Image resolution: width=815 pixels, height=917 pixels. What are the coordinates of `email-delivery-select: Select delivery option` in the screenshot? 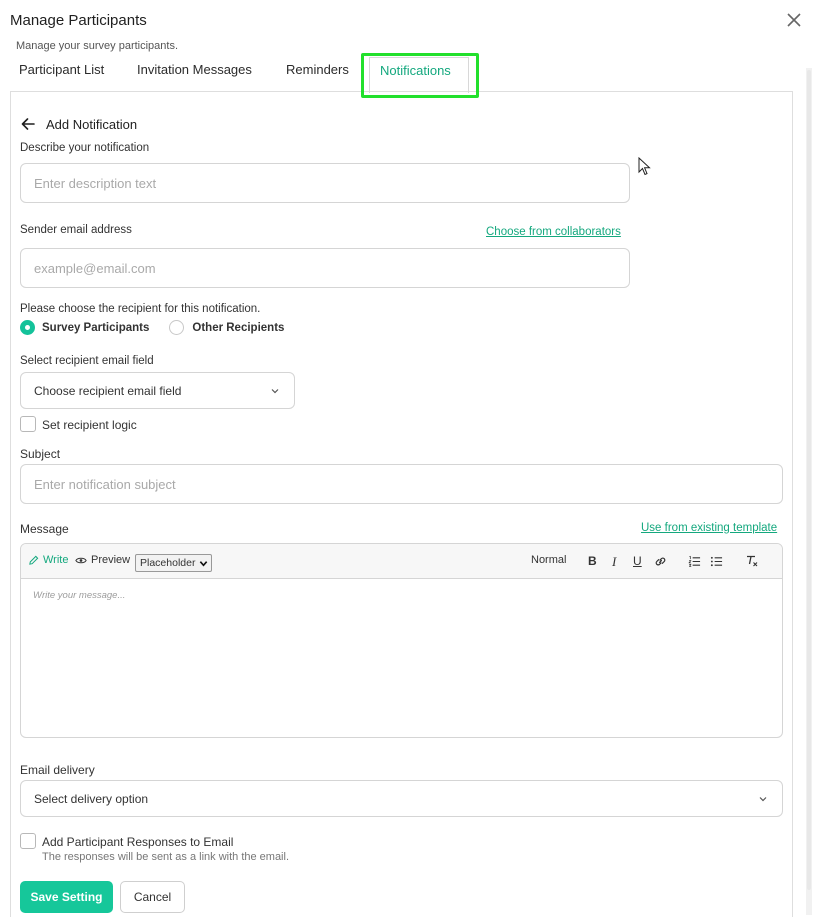 It's located at (401, 798).